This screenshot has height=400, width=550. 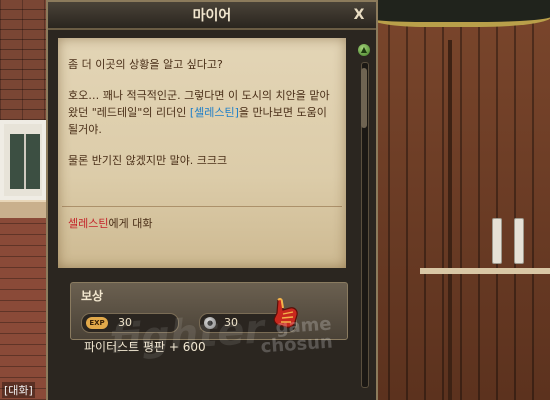 I want to click on chat-tag: [대화], so click(x=18, y=390).